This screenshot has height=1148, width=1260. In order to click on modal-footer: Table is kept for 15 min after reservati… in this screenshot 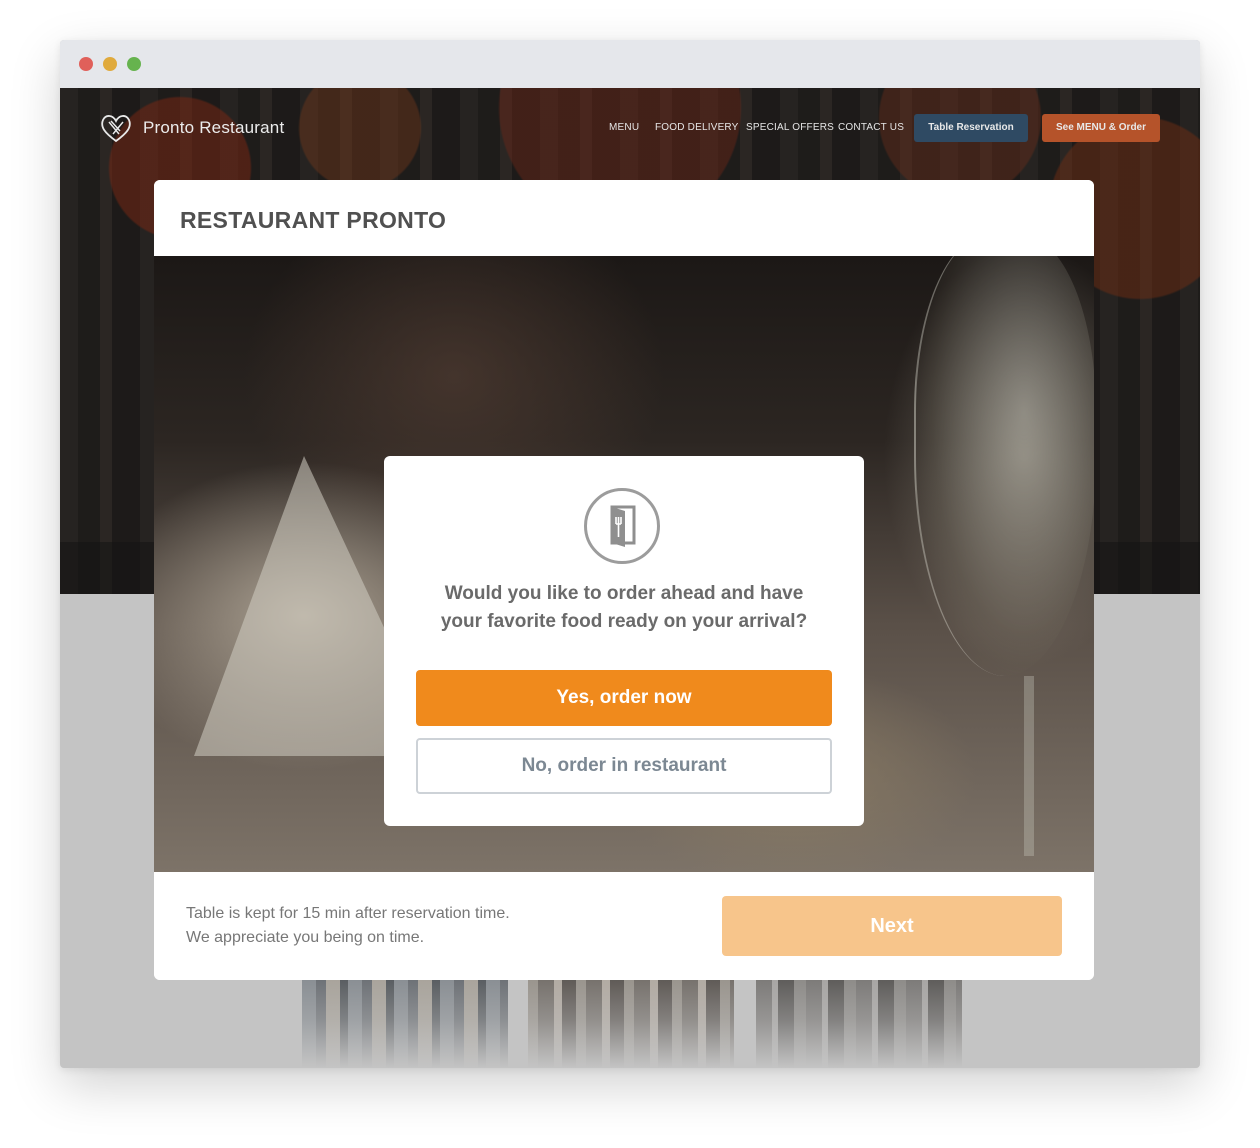, I will do `click(624, 926)`.